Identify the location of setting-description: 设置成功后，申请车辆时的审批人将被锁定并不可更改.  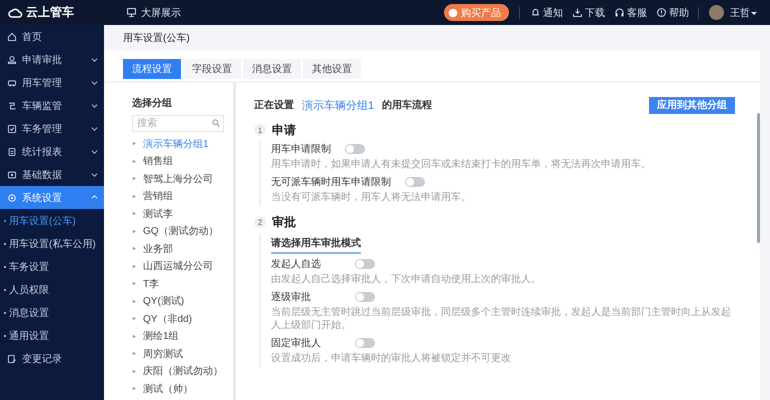
(391, 359).